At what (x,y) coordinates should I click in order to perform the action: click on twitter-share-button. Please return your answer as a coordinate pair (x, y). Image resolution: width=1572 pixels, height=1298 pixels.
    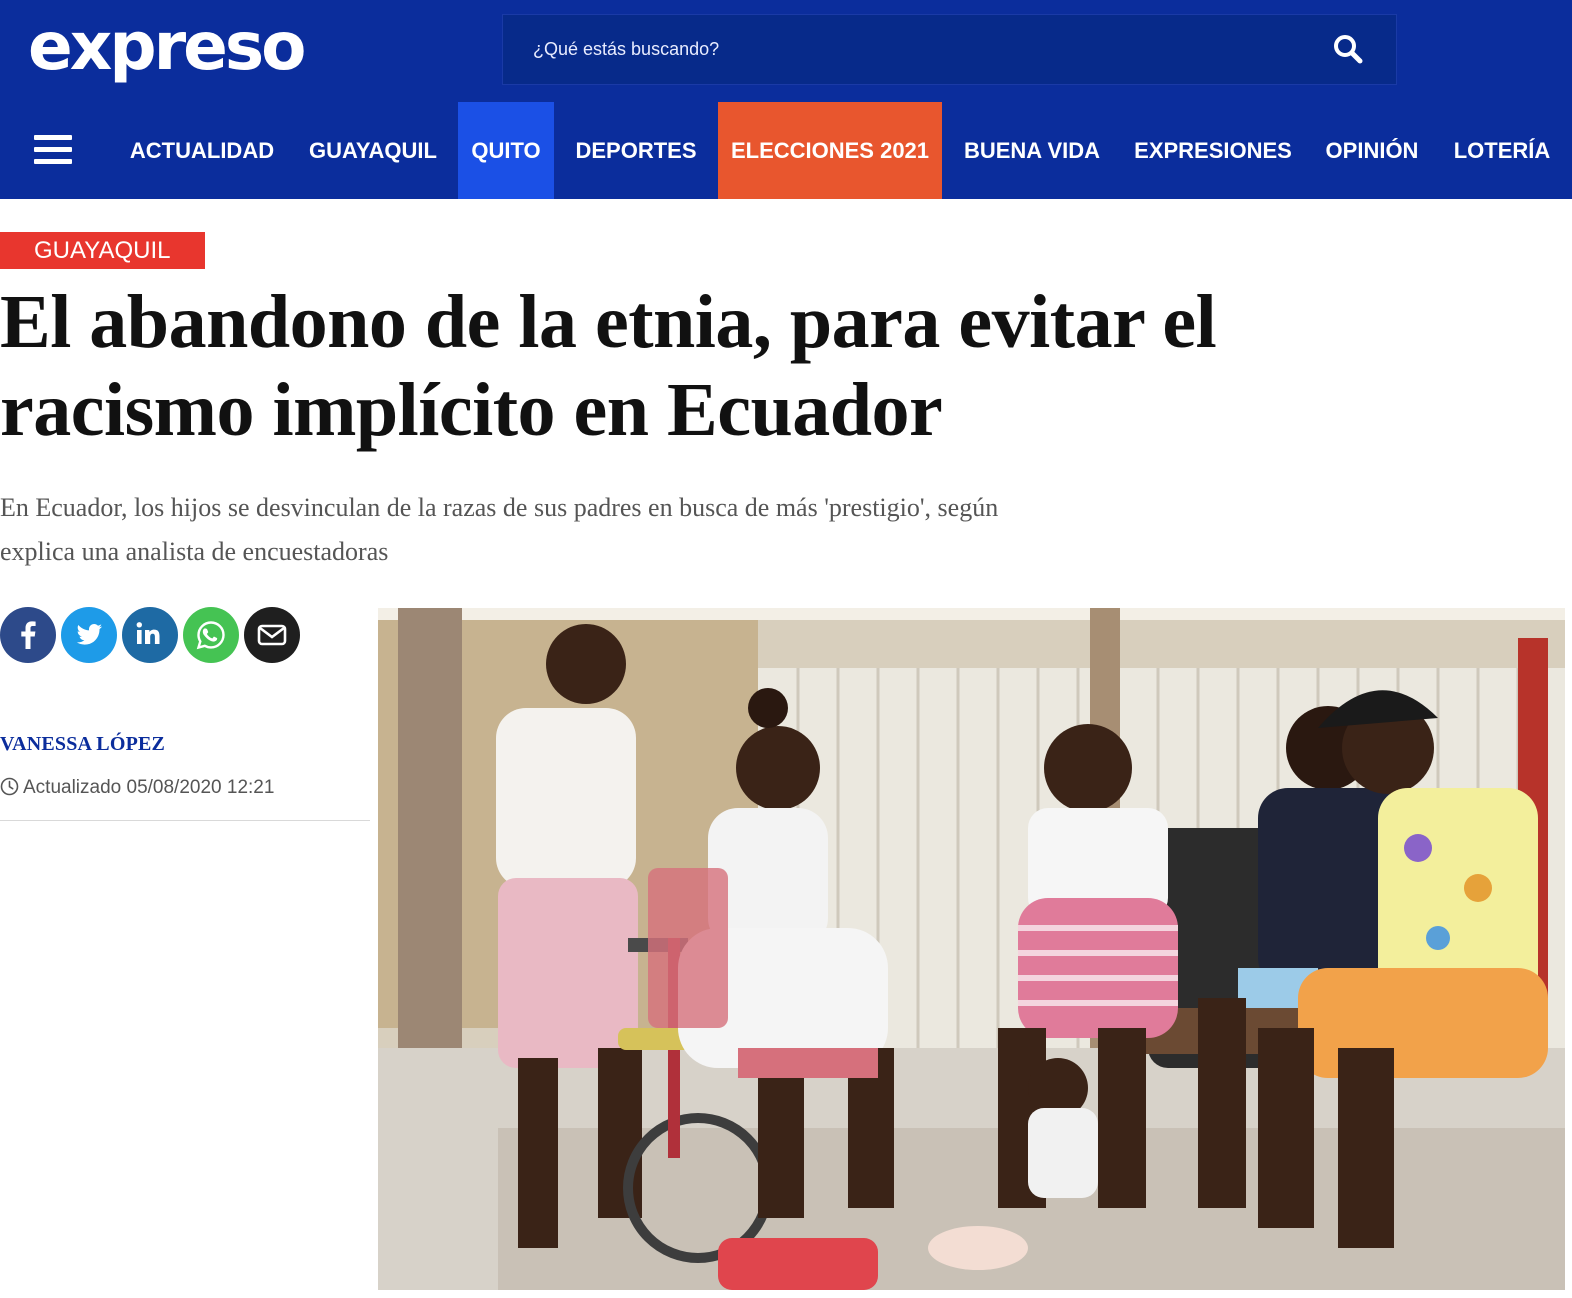
    Looking at the image, I should click on (89, 635).